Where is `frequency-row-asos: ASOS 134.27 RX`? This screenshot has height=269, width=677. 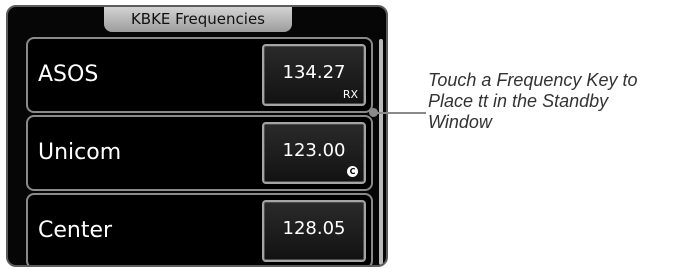
frequency-row-asos: ASOS 134.27 RX is located at coordinates (199, 75).